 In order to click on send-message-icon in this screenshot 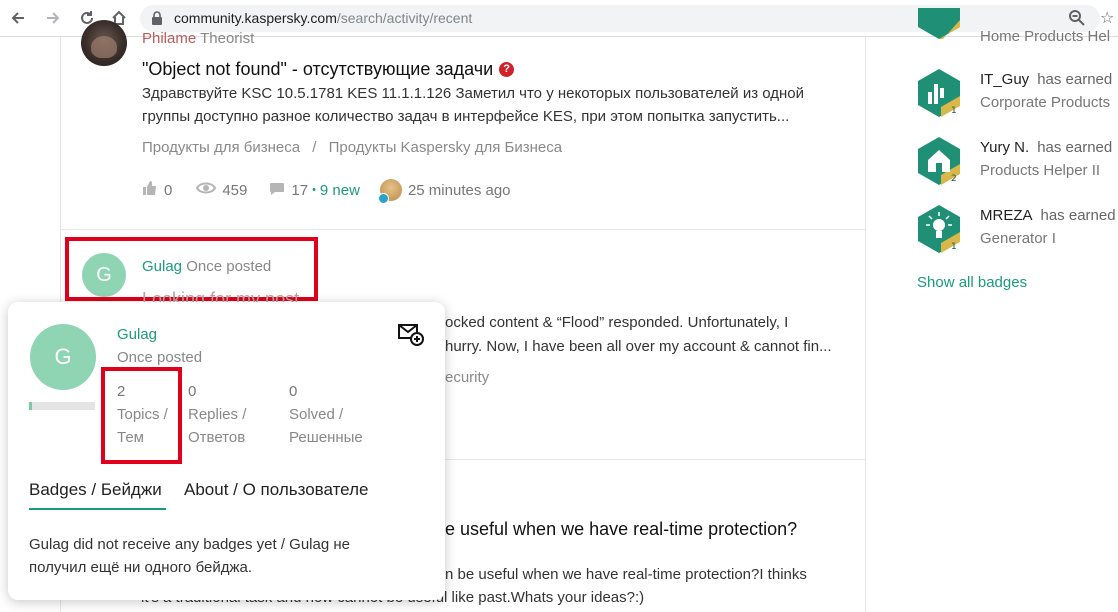, I will do `click(411, 334)`.